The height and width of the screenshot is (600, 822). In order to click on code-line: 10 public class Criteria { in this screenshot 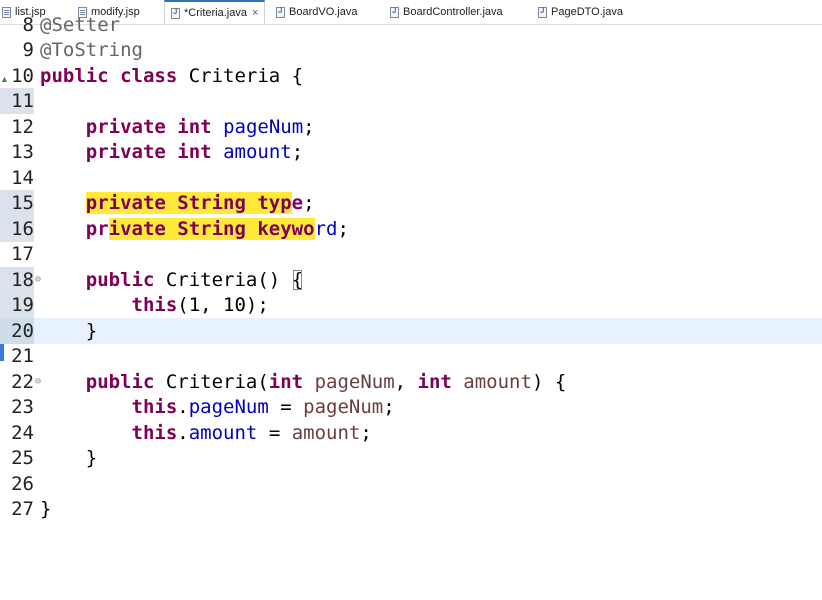, I will do `click(411, 76)`.